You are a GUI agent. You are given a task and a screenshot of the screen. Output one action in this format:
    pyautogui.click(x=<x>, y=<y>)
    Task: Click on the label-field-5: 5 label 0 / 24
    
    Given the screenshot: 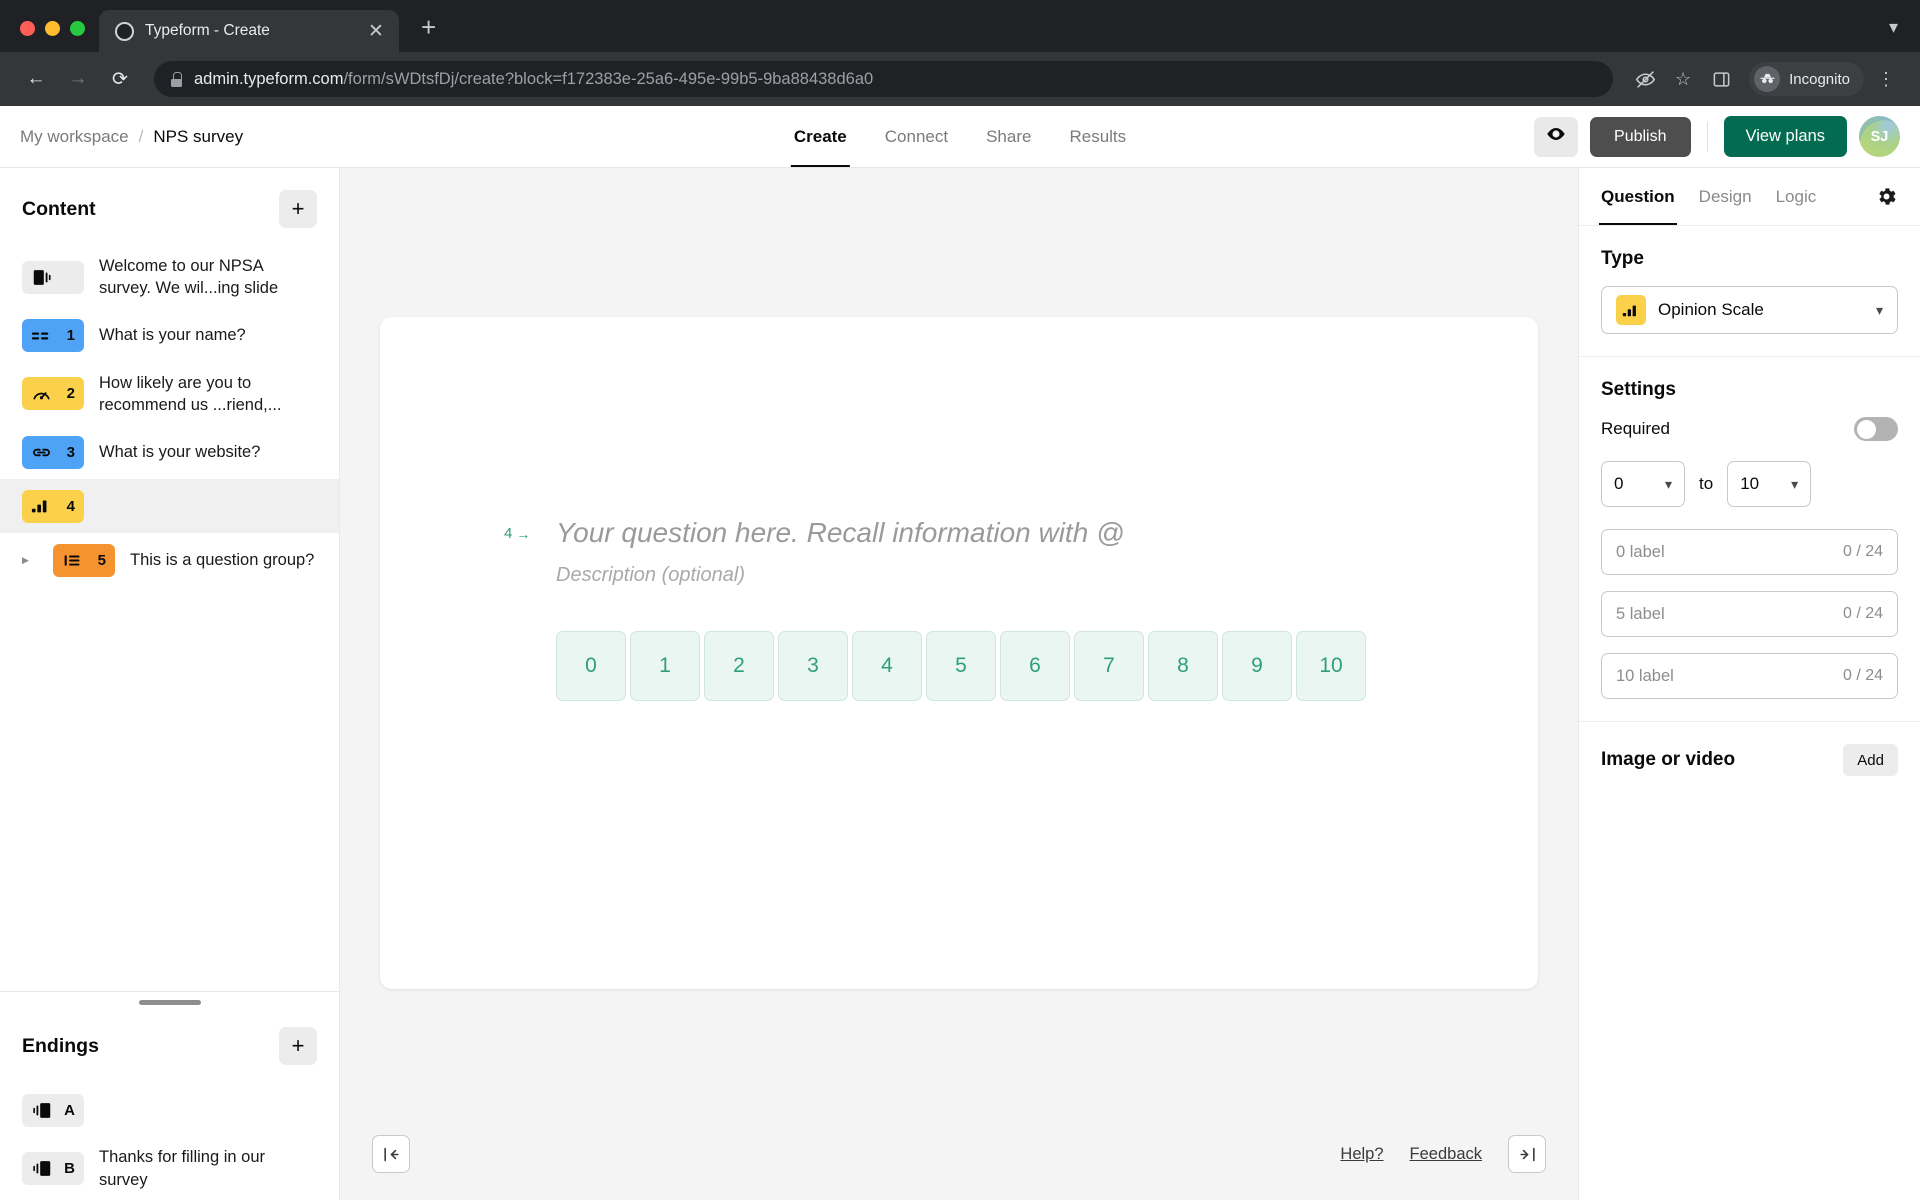 What is the action you would take?
    pyautogui.click(x=1749, y=614)
    